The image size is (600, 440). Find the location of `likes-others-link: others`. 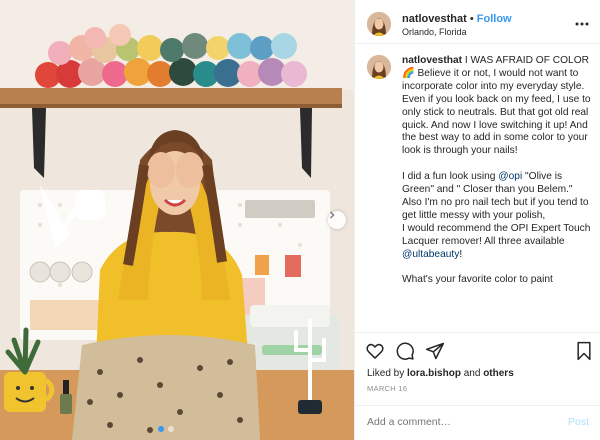

likes-others-link: others is located at coordinates (498, 373).